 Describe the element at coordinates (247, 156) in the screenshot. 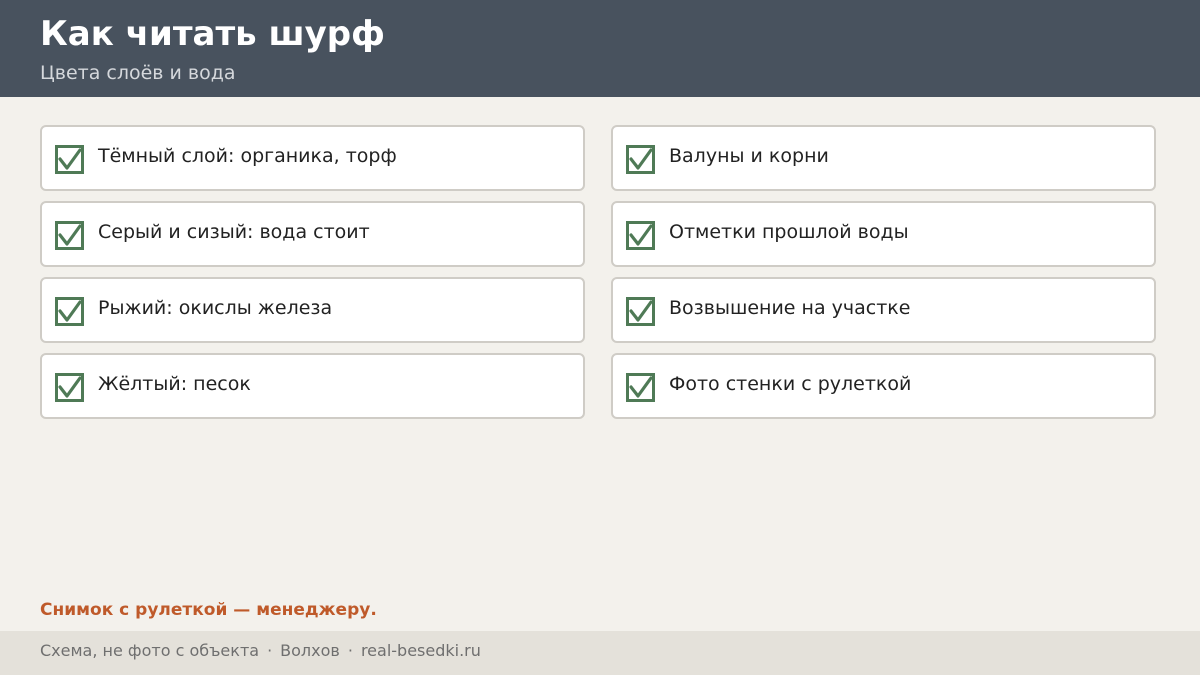

I see `checklist-item-label: Тёмный слой: органика, торф` at that location.